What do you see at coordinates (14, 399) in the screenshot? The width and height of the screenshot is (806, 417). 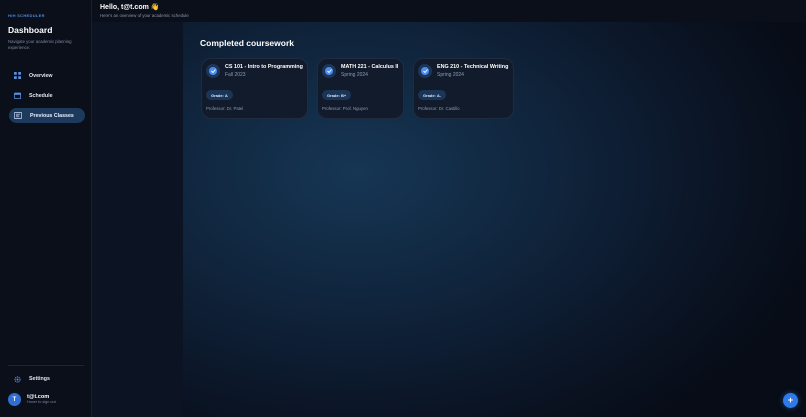 I see `avatar: T` at bounding box center [14, 399].